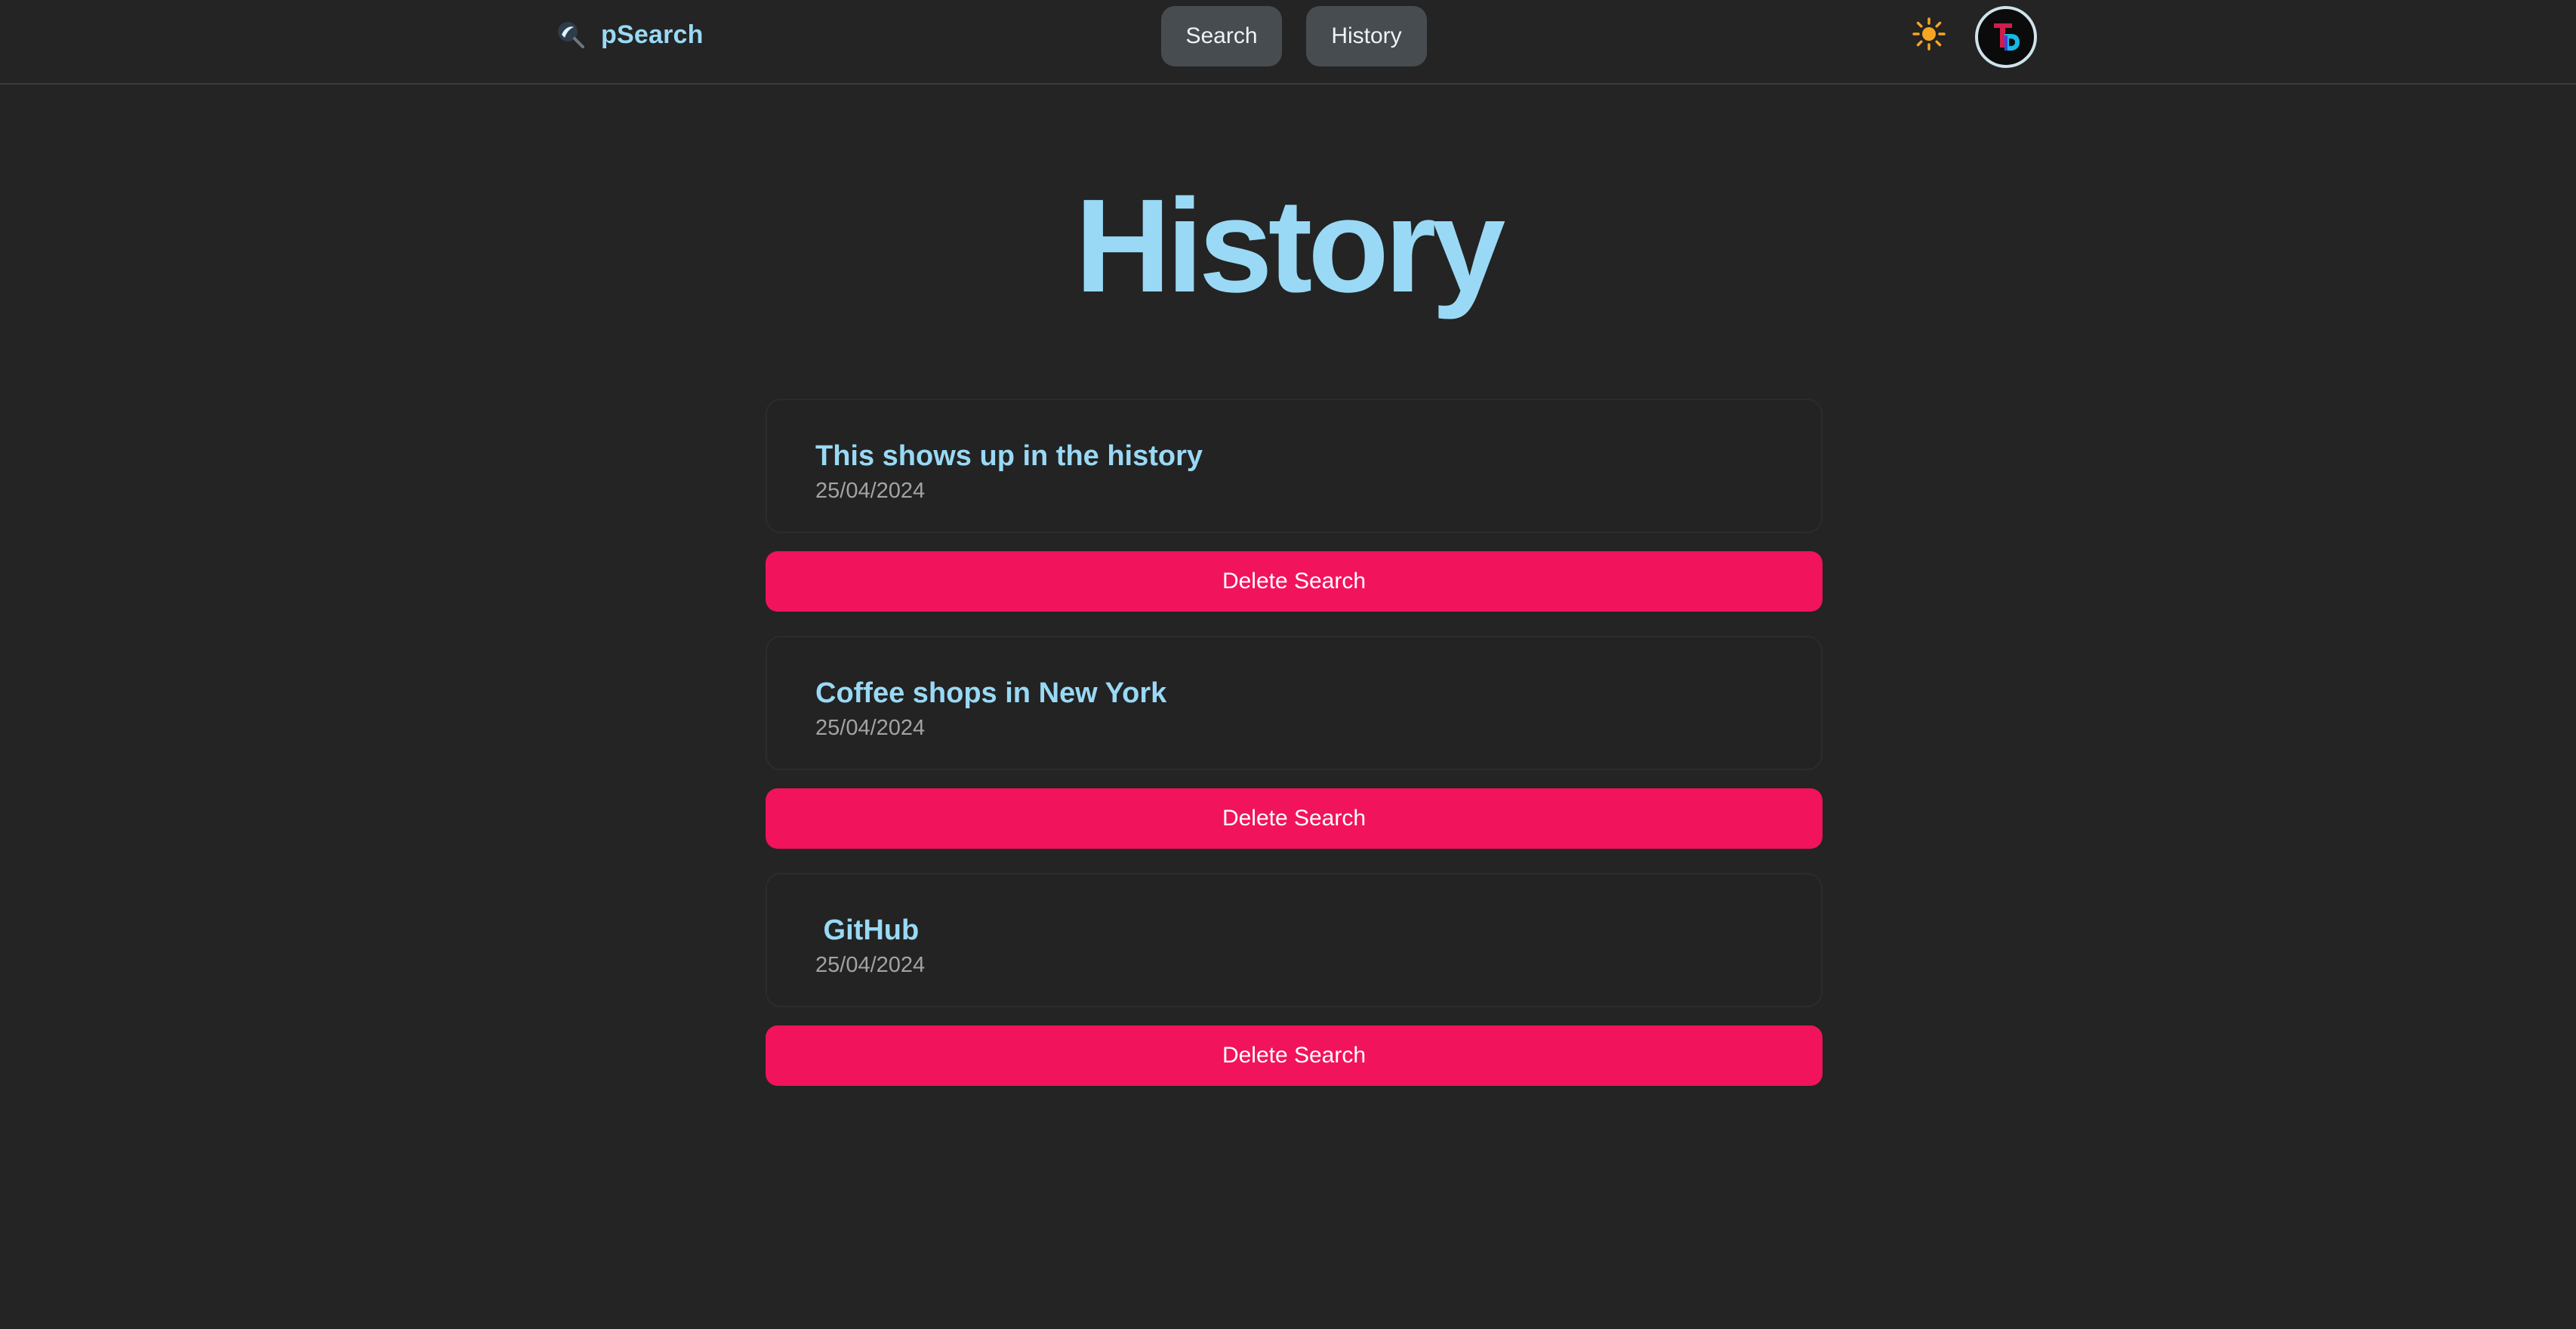 Image resolution: width=2576 pixels, height=1329 pixels. I want to click on history-query: This shows up in the history, so click(1009, 456).